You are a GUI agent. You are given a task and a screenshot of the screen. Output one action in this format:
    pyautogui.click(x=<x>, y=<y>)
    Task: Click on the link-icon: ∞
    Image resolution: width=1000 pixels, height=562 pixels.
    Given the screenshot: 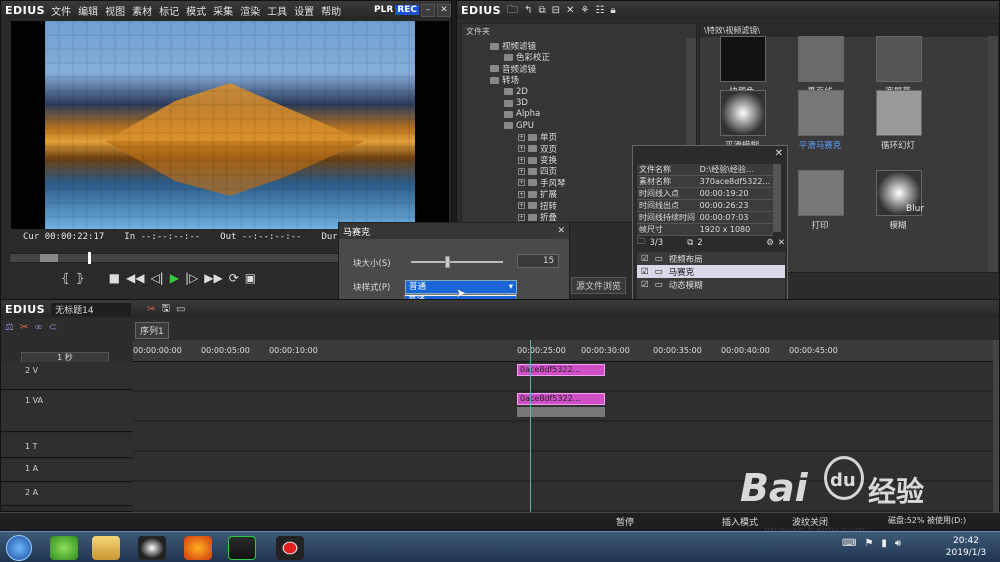 What is the action you would take?
    pyautogui.click(x=38, y=327)
    